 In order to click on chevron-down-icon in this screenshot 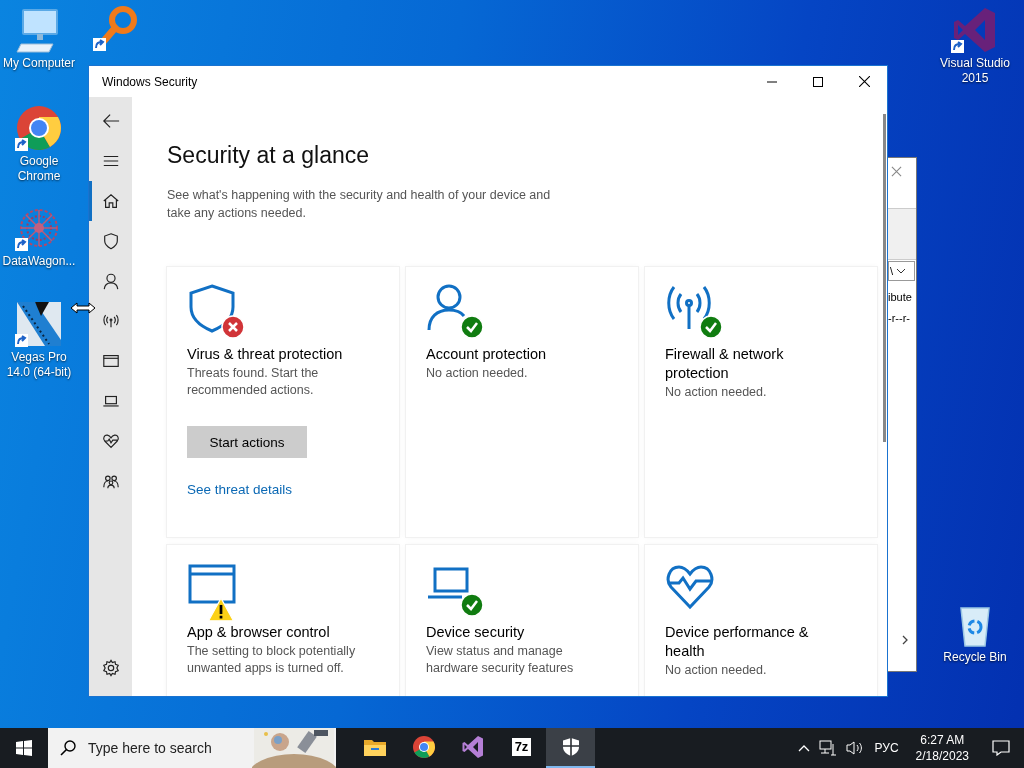, I will do `click(901, 271)`.